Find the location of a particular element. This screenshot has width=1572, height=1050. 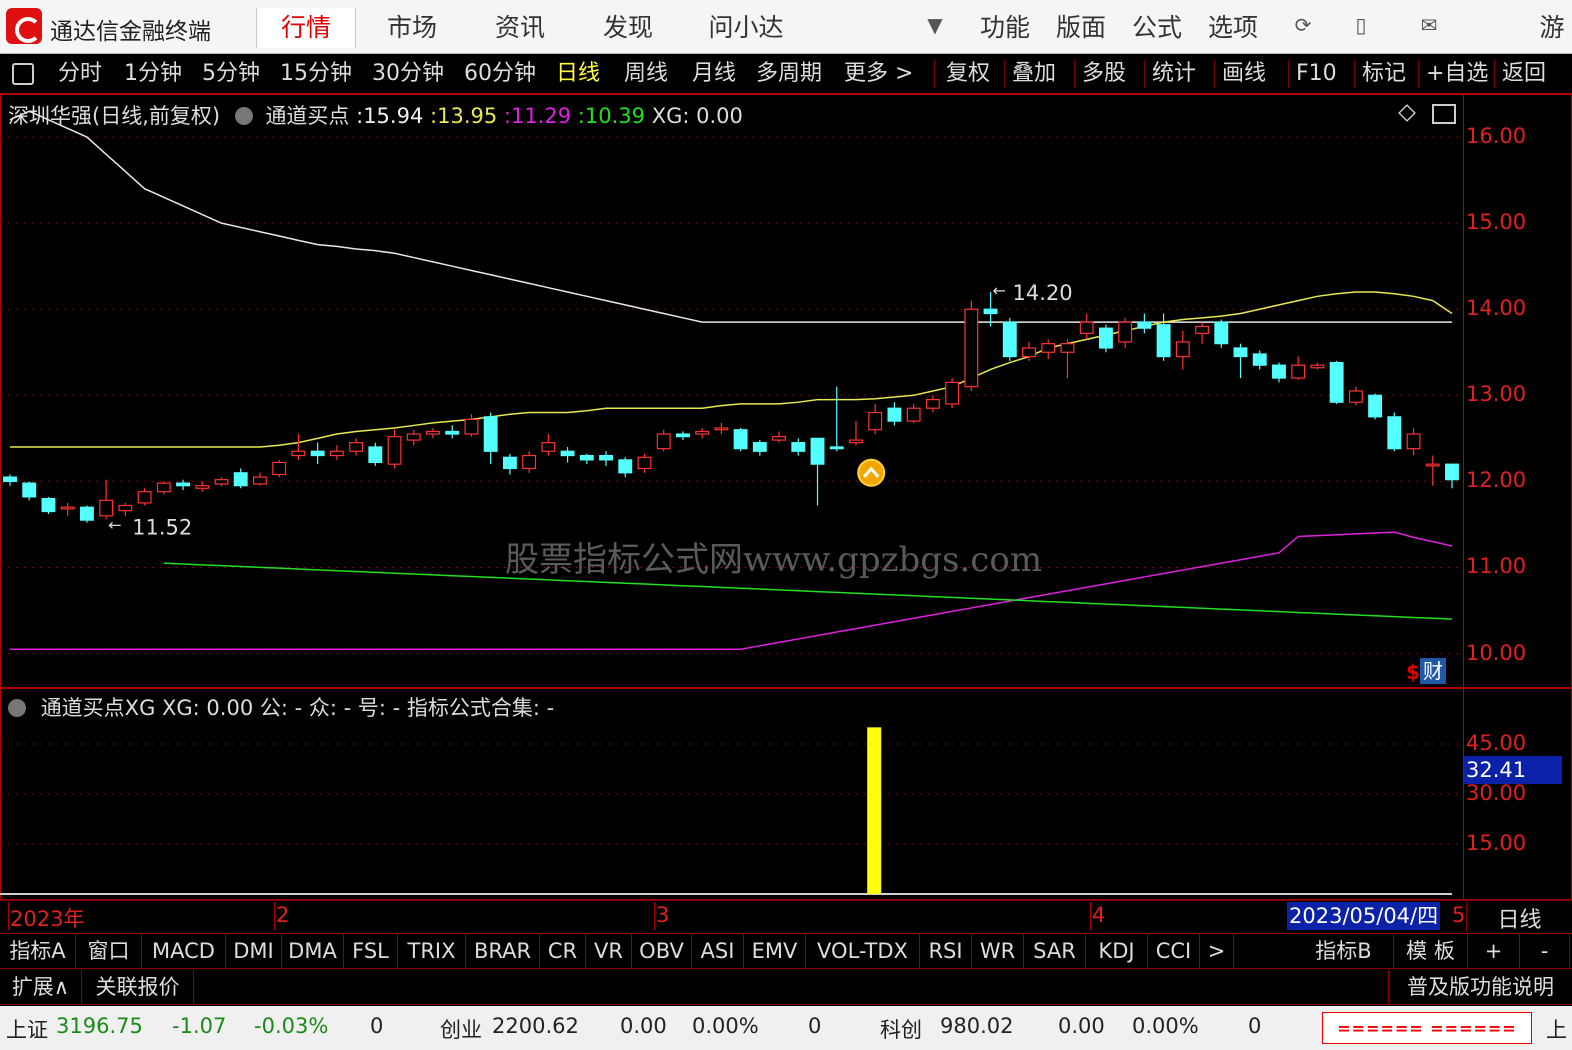

period-10: 更多 > is located at coordinates (878, 74).